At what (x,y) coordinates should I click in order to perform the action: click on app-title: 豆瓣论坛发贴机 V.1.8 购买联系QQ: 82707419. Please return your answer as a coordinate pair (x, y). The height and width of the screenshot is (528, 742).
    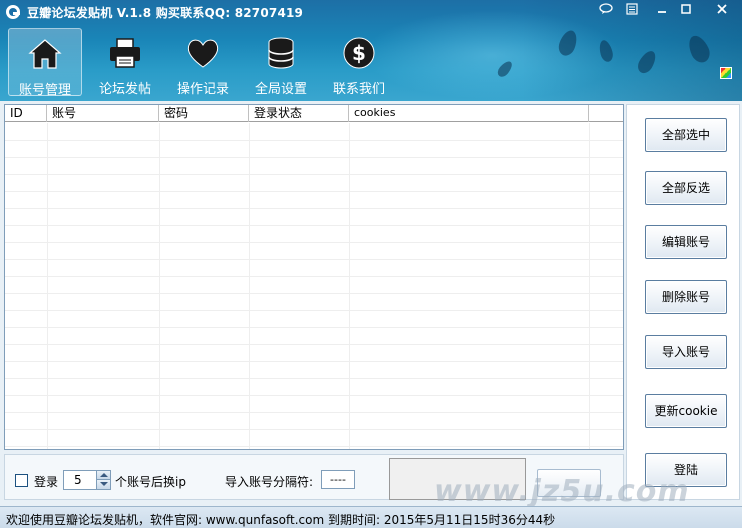
    Looking at the image, I should click on (165, 13).